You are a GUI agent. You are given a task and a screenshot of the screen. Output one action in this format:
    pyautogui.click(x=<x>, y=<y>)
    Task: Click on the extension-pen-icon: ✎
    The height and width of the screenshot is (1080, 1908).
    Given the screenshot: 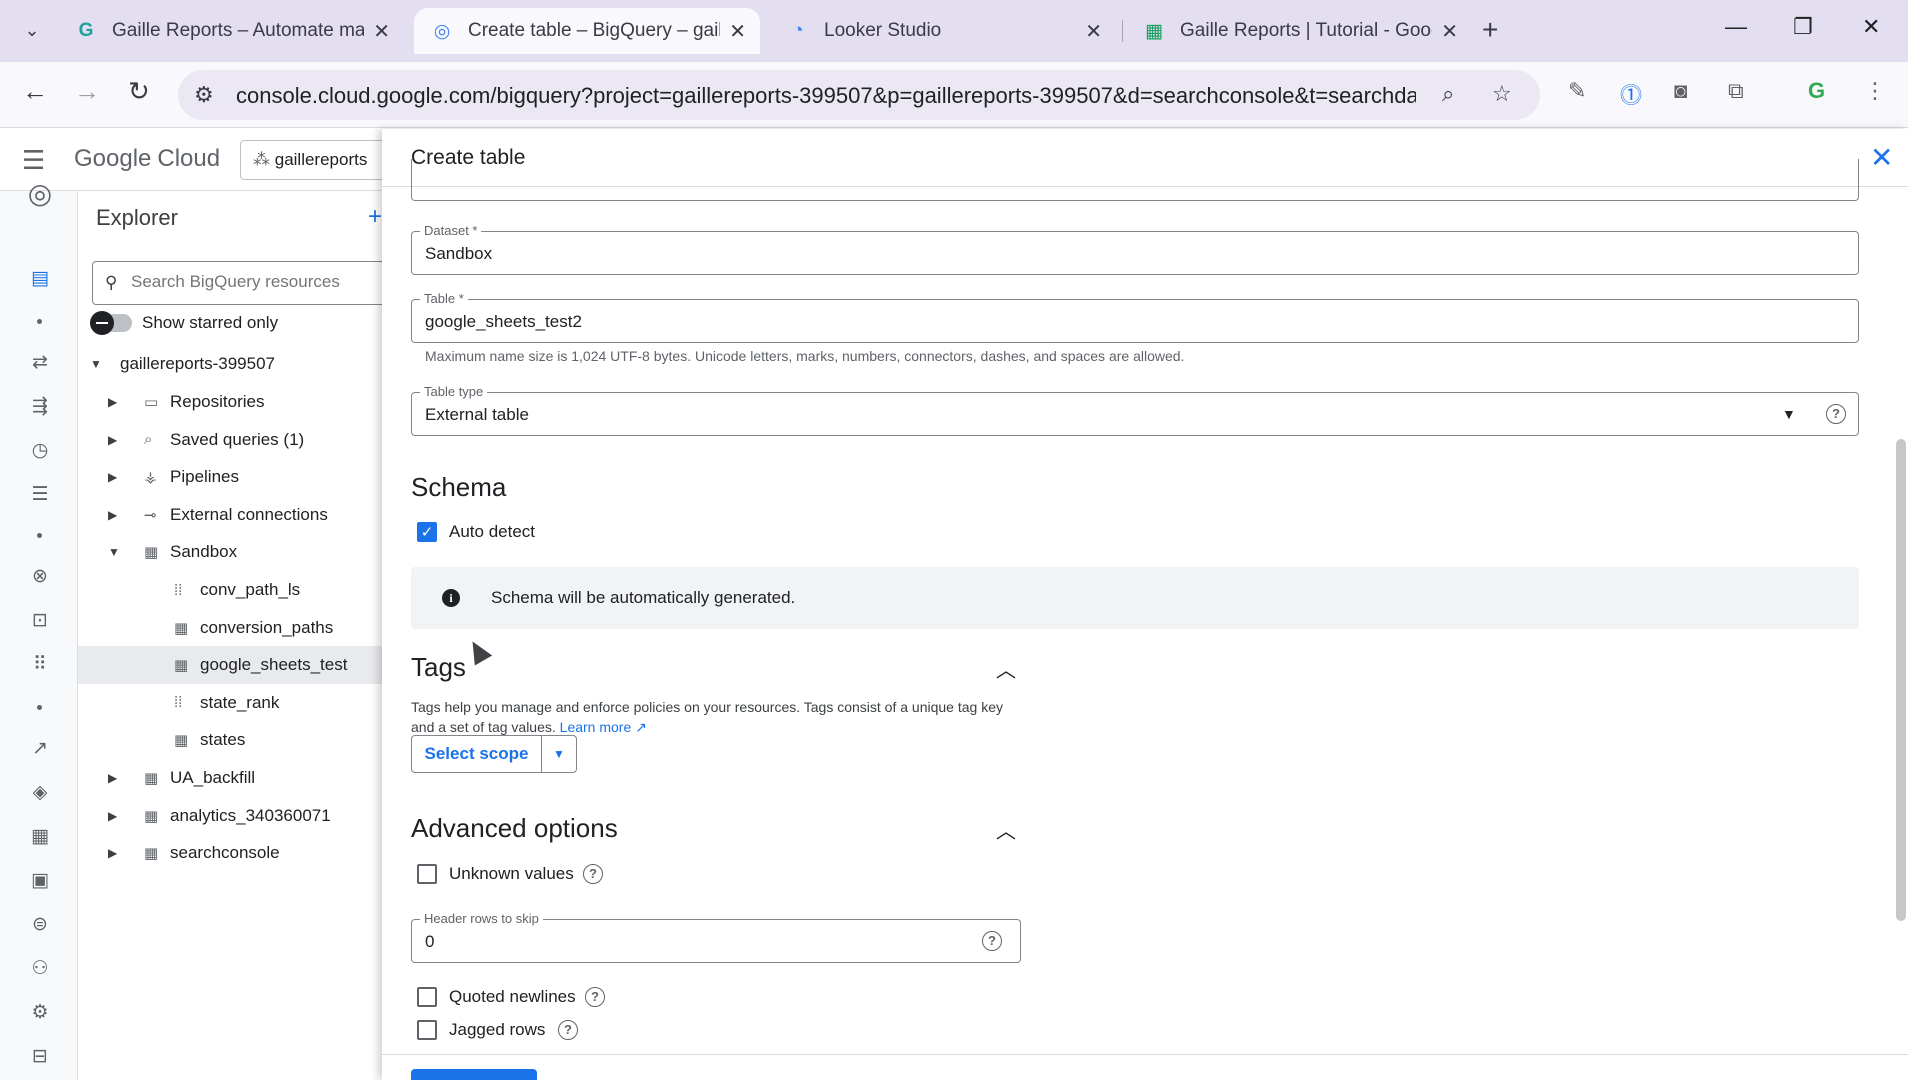 What is the action you would take?
    pyautogui.click(x=1577, y=91)
    